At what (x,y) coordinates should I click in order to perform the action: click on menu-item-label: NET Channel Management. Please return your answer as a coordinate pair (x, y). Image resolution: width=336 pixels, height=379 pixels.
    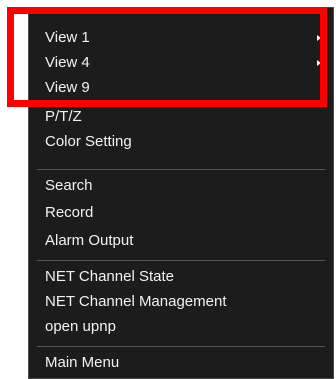
    Looking at the image, I should click on (136, 301).